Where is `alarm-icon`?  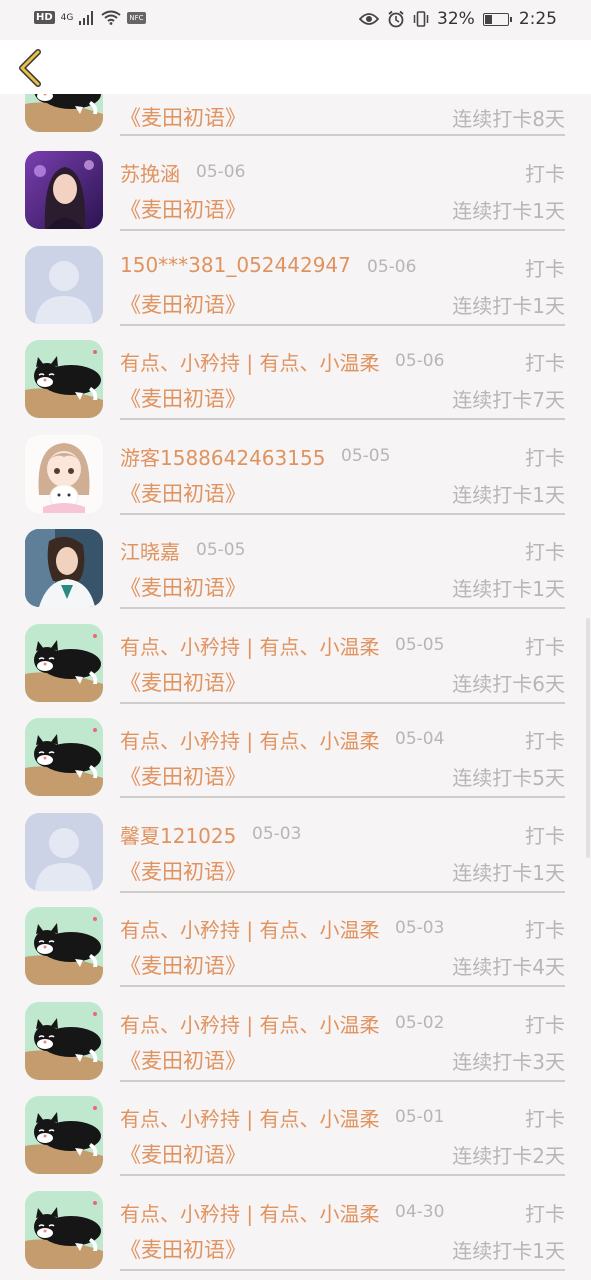
alarm-icon is located at coordinates (396, 19).